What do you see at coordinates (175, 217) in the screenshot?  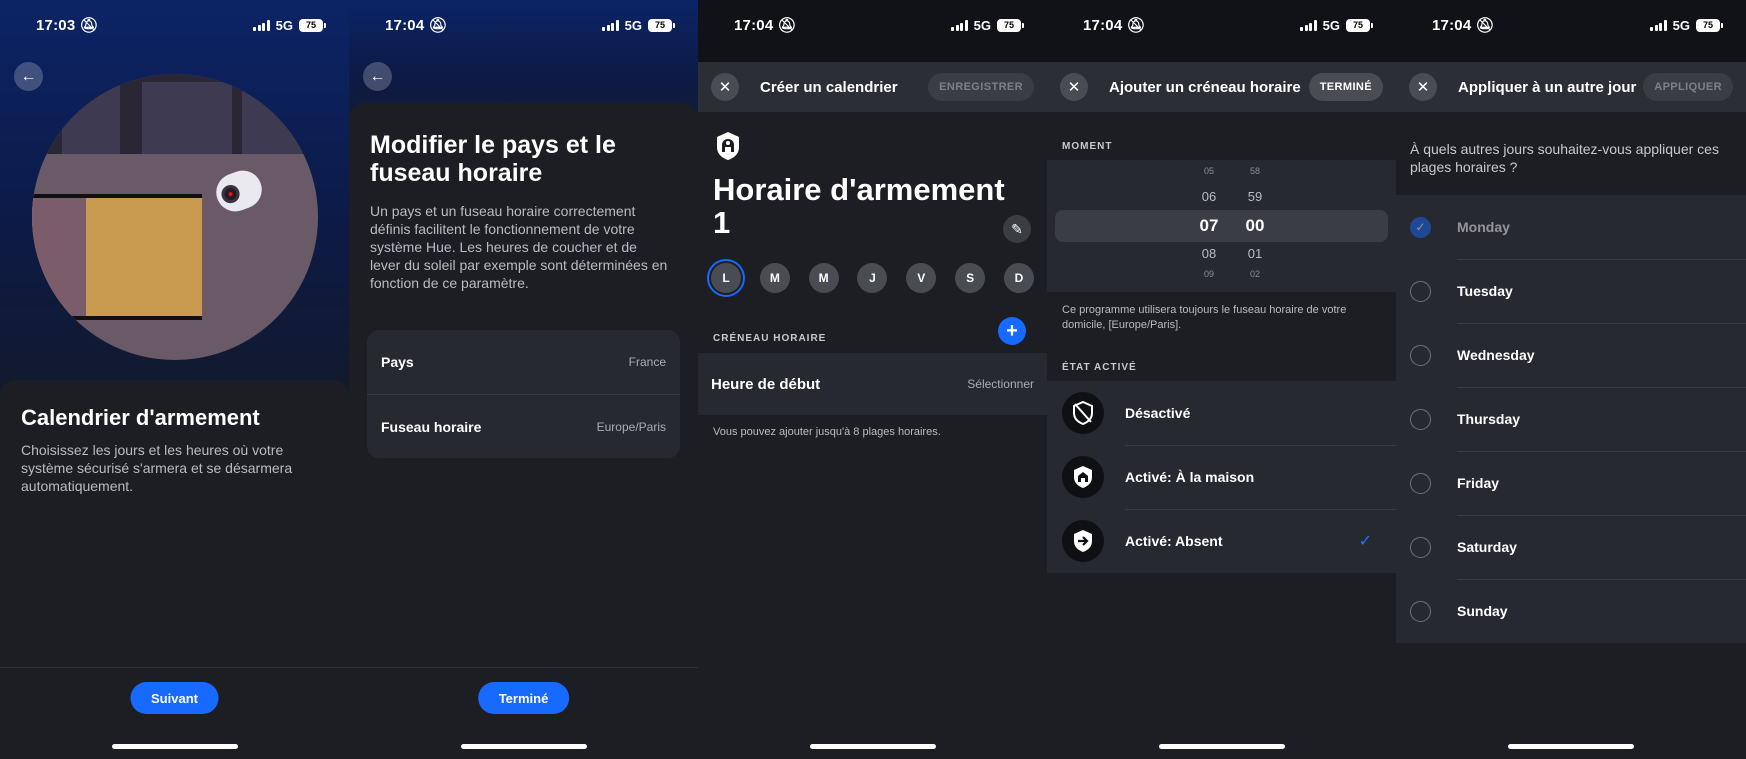 I see `camera-illustration` at bounding box center [175, 217].